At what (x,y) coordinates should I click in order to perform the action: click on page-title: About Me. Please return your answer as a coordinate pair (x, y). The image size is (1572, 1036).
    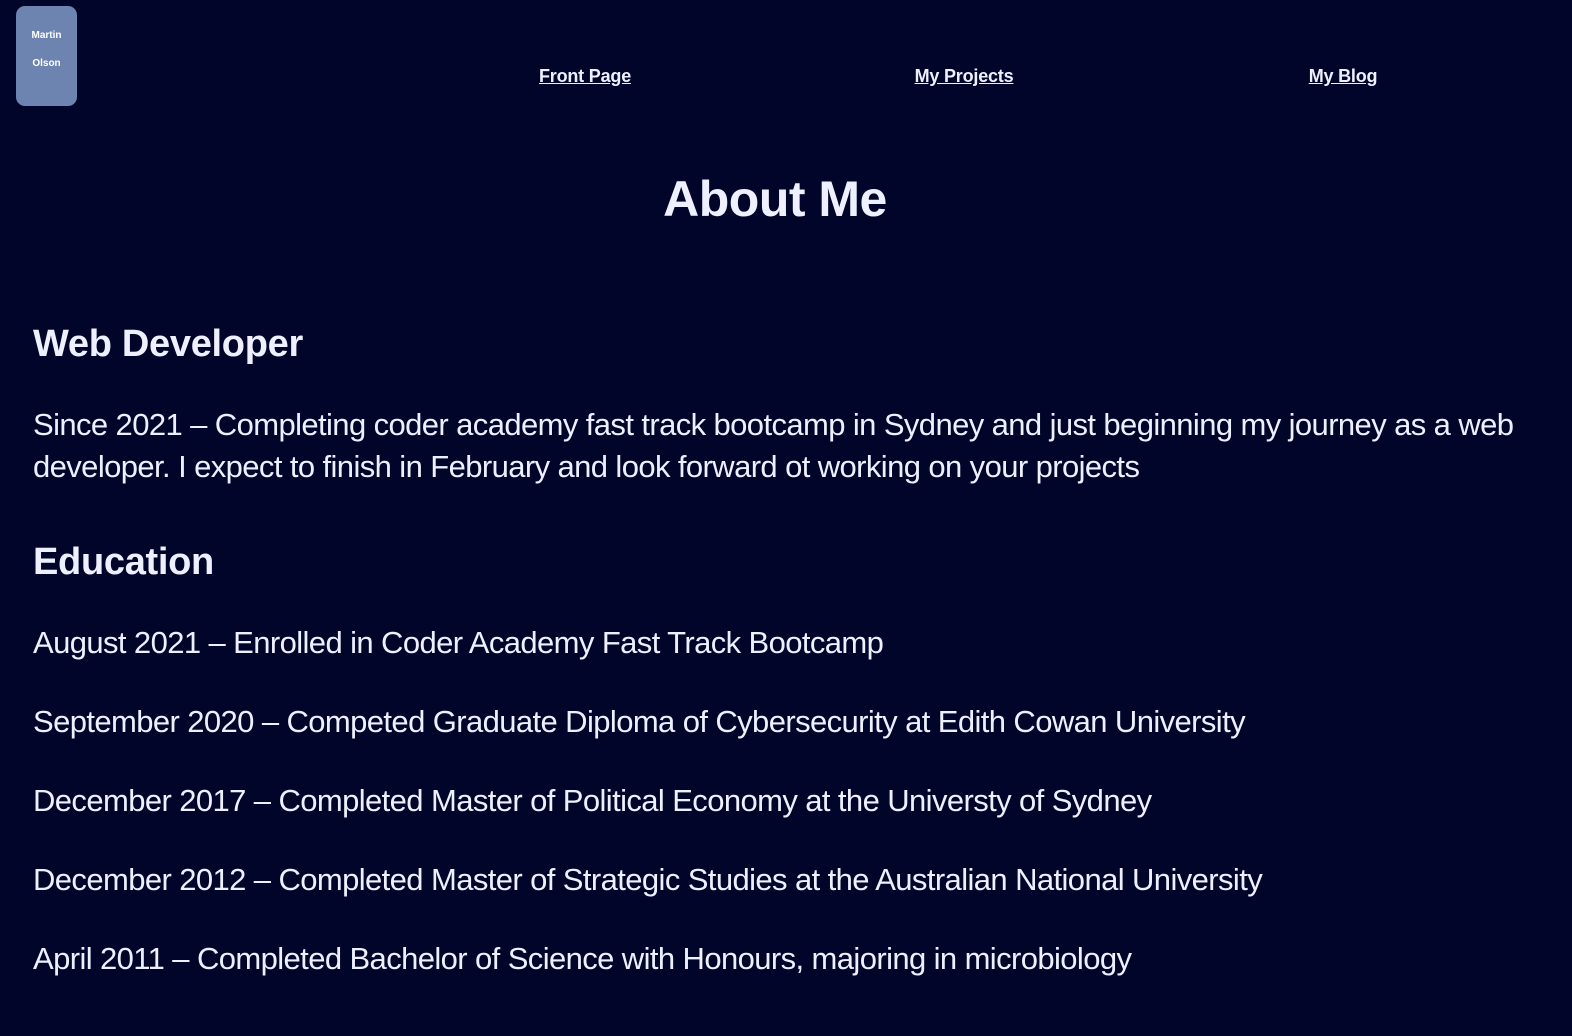
    Looking at the image, I should click on (775, 199).